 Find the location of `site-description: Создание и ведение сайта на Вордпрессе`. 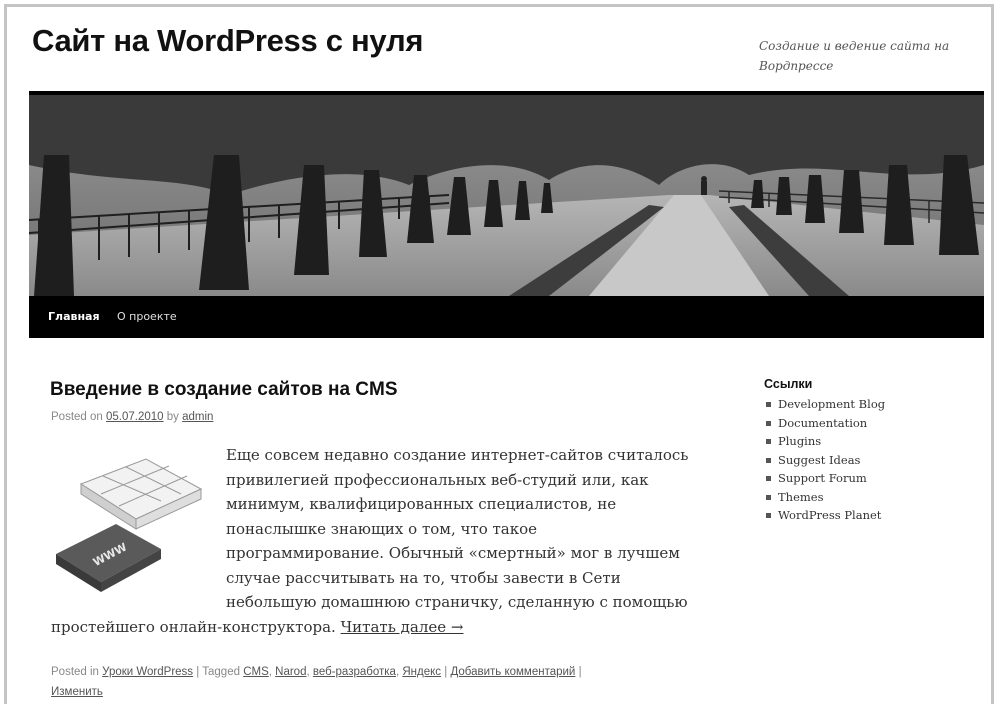

site-description: Создание и ведение сайта на Вордпрессе is located at coordinates (854, 56).